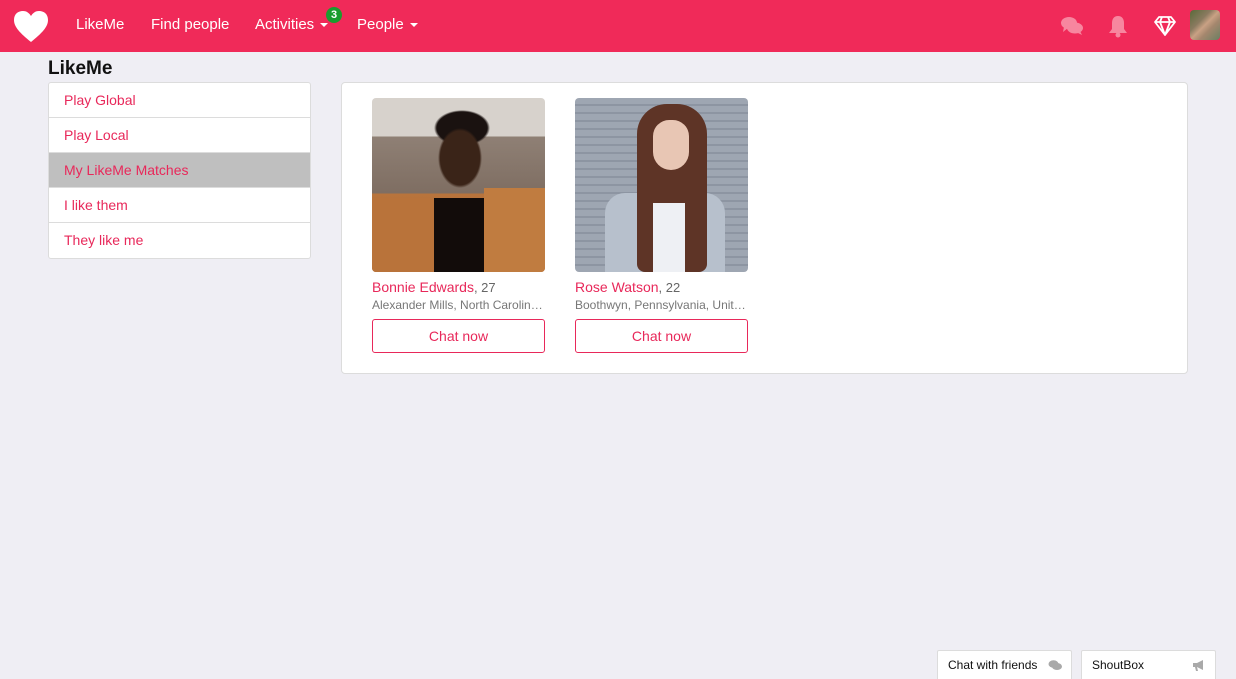 The height and width of the screenshot is (679, 1236). What do you see at coordinates (179, 100) in the screenshot?
I see `sidebar-item-play-global: Play Global` at bounding box center [179, 100].